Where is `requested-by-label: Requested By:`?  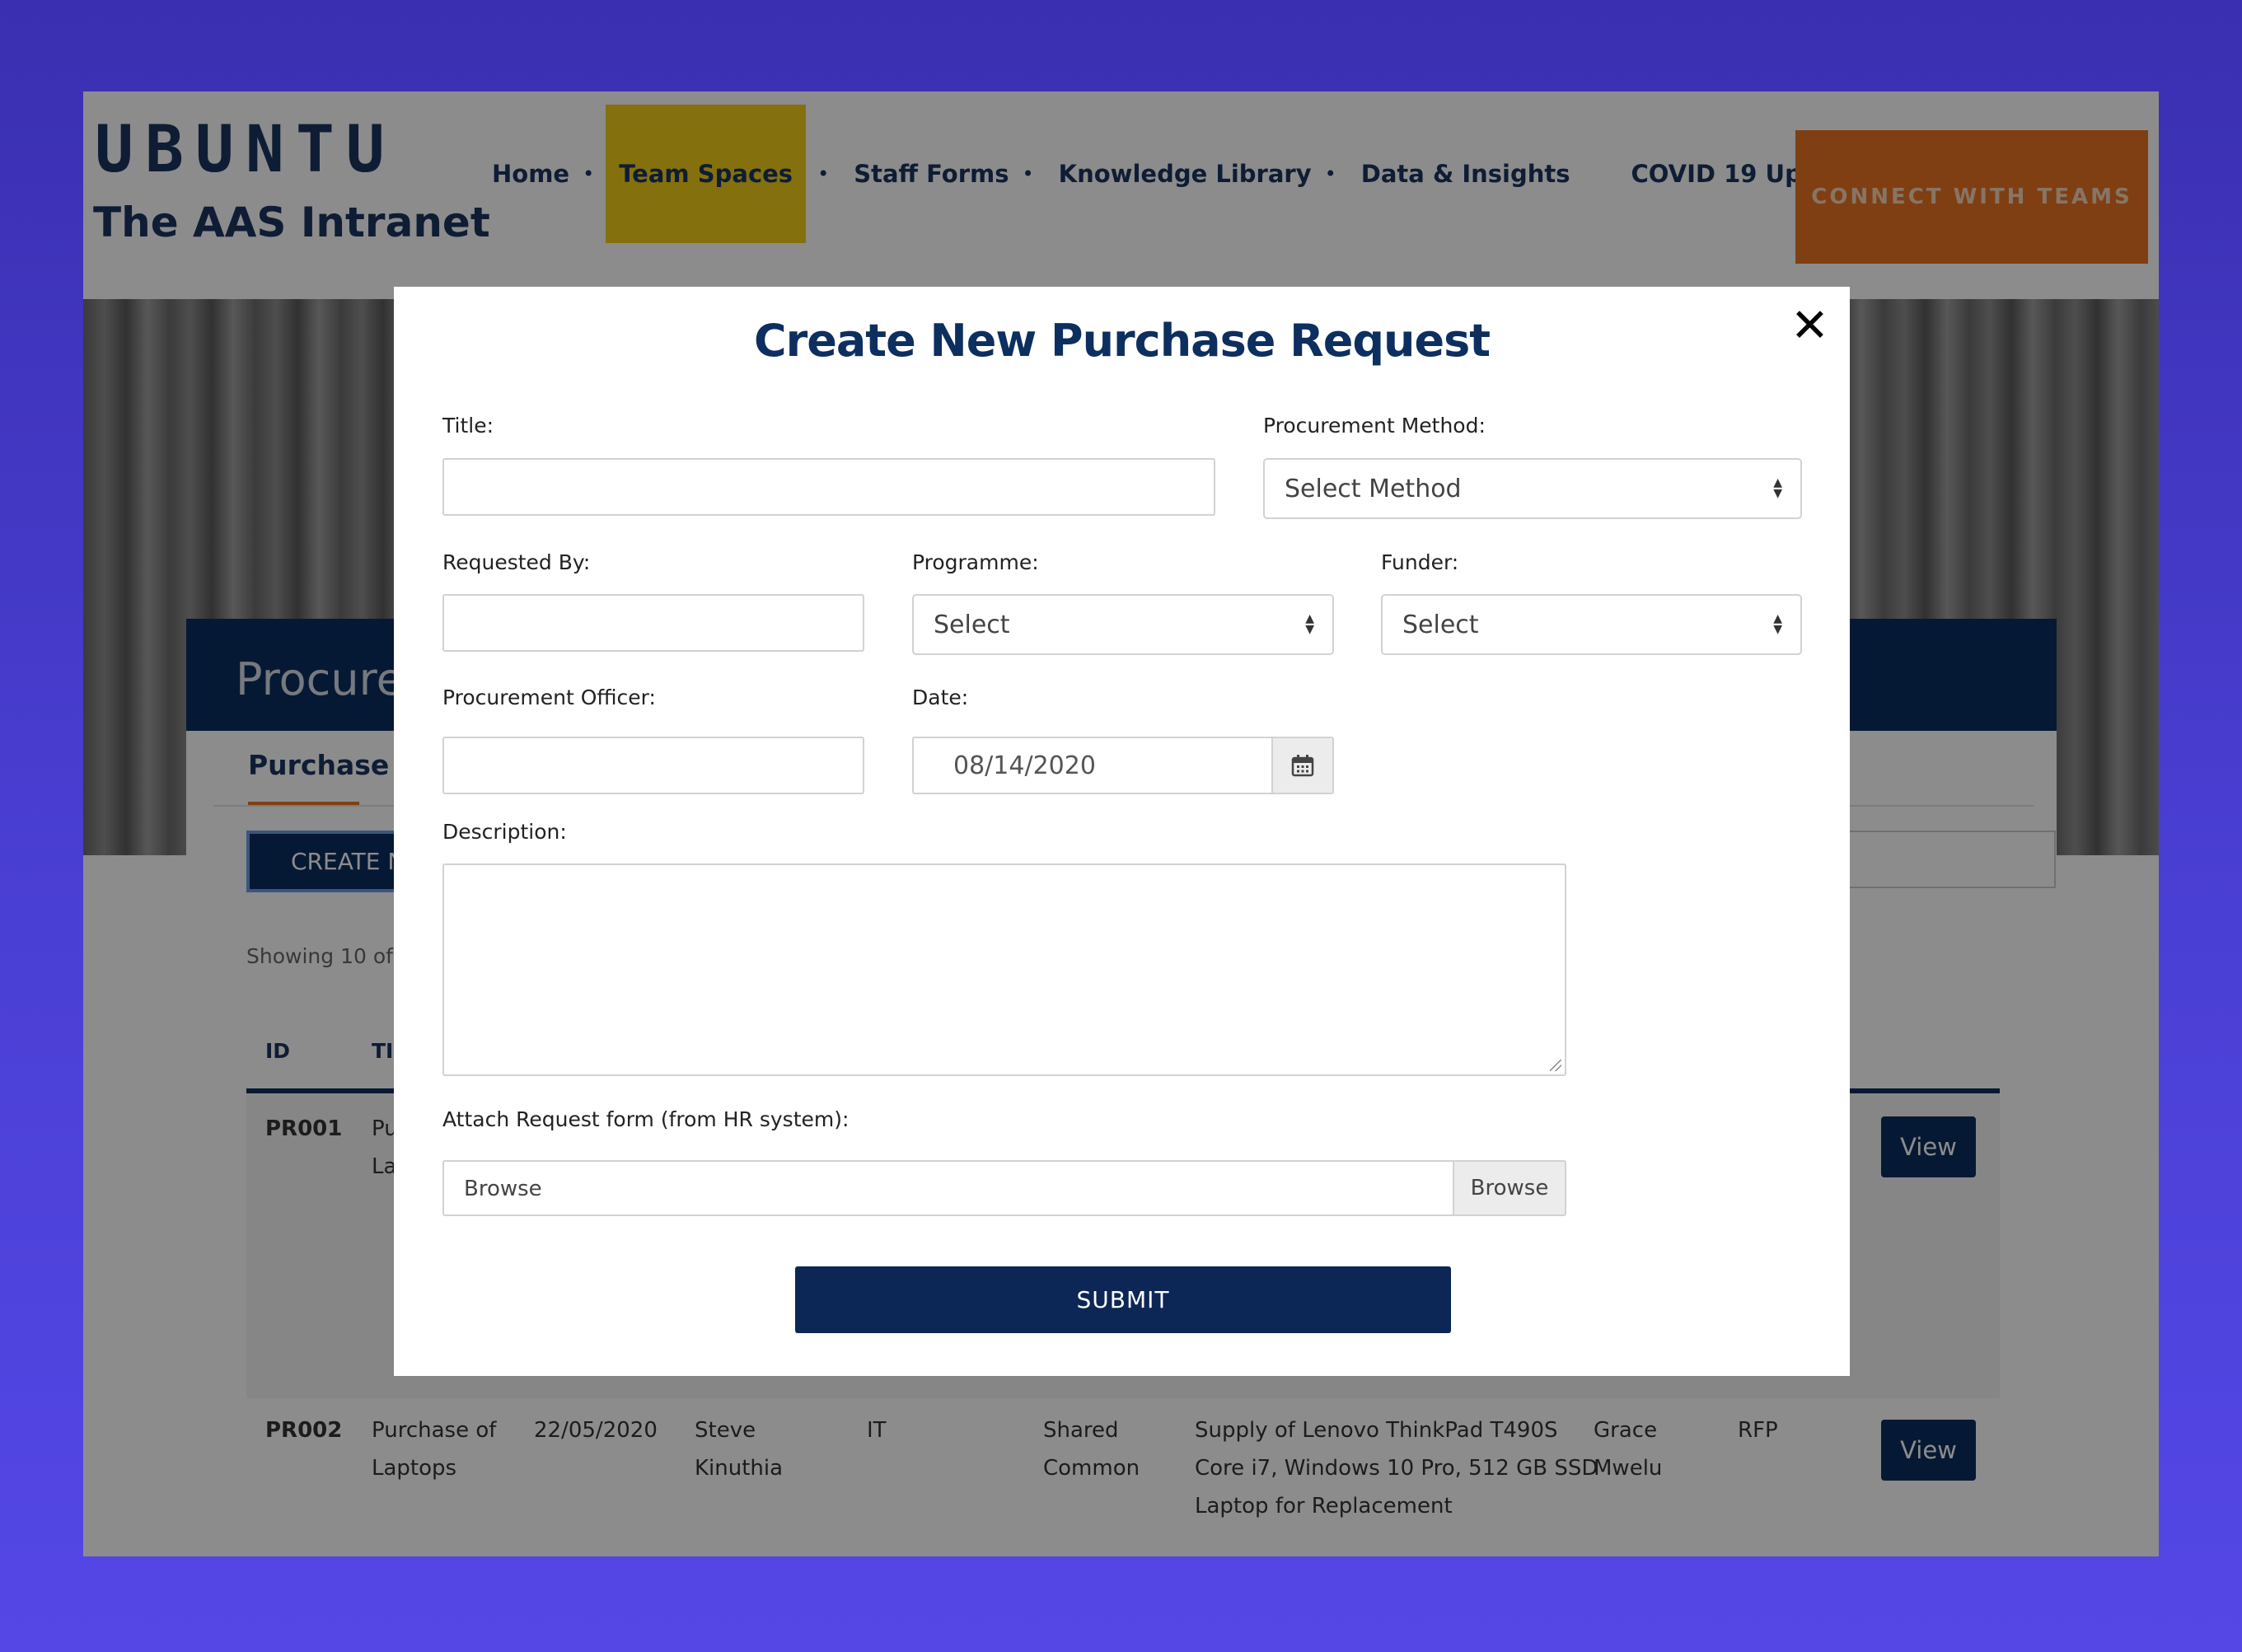
requested-by-label: Requested By: is located at coordinates (516, 562).